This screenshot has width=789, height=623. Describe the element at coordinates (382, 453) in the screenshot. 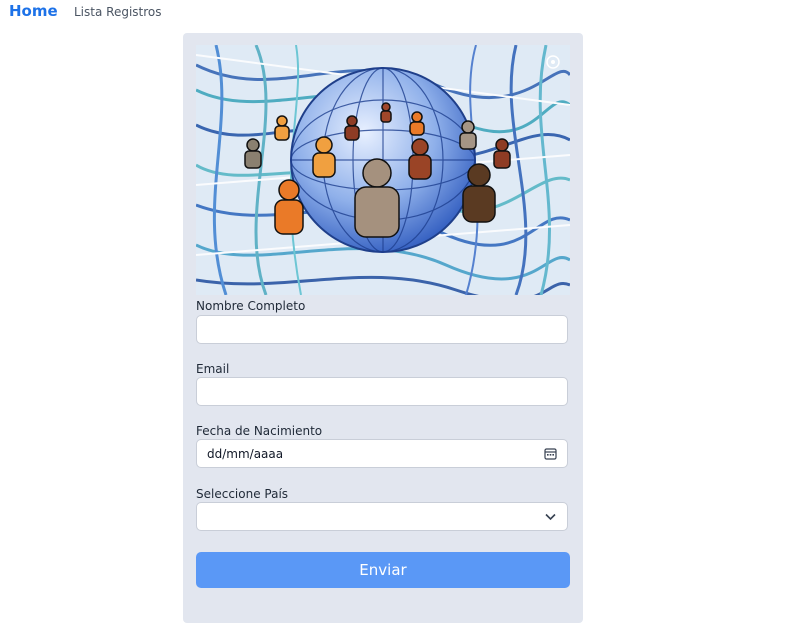

I see `fecha-field: dd/mm/aaaa` at that location.